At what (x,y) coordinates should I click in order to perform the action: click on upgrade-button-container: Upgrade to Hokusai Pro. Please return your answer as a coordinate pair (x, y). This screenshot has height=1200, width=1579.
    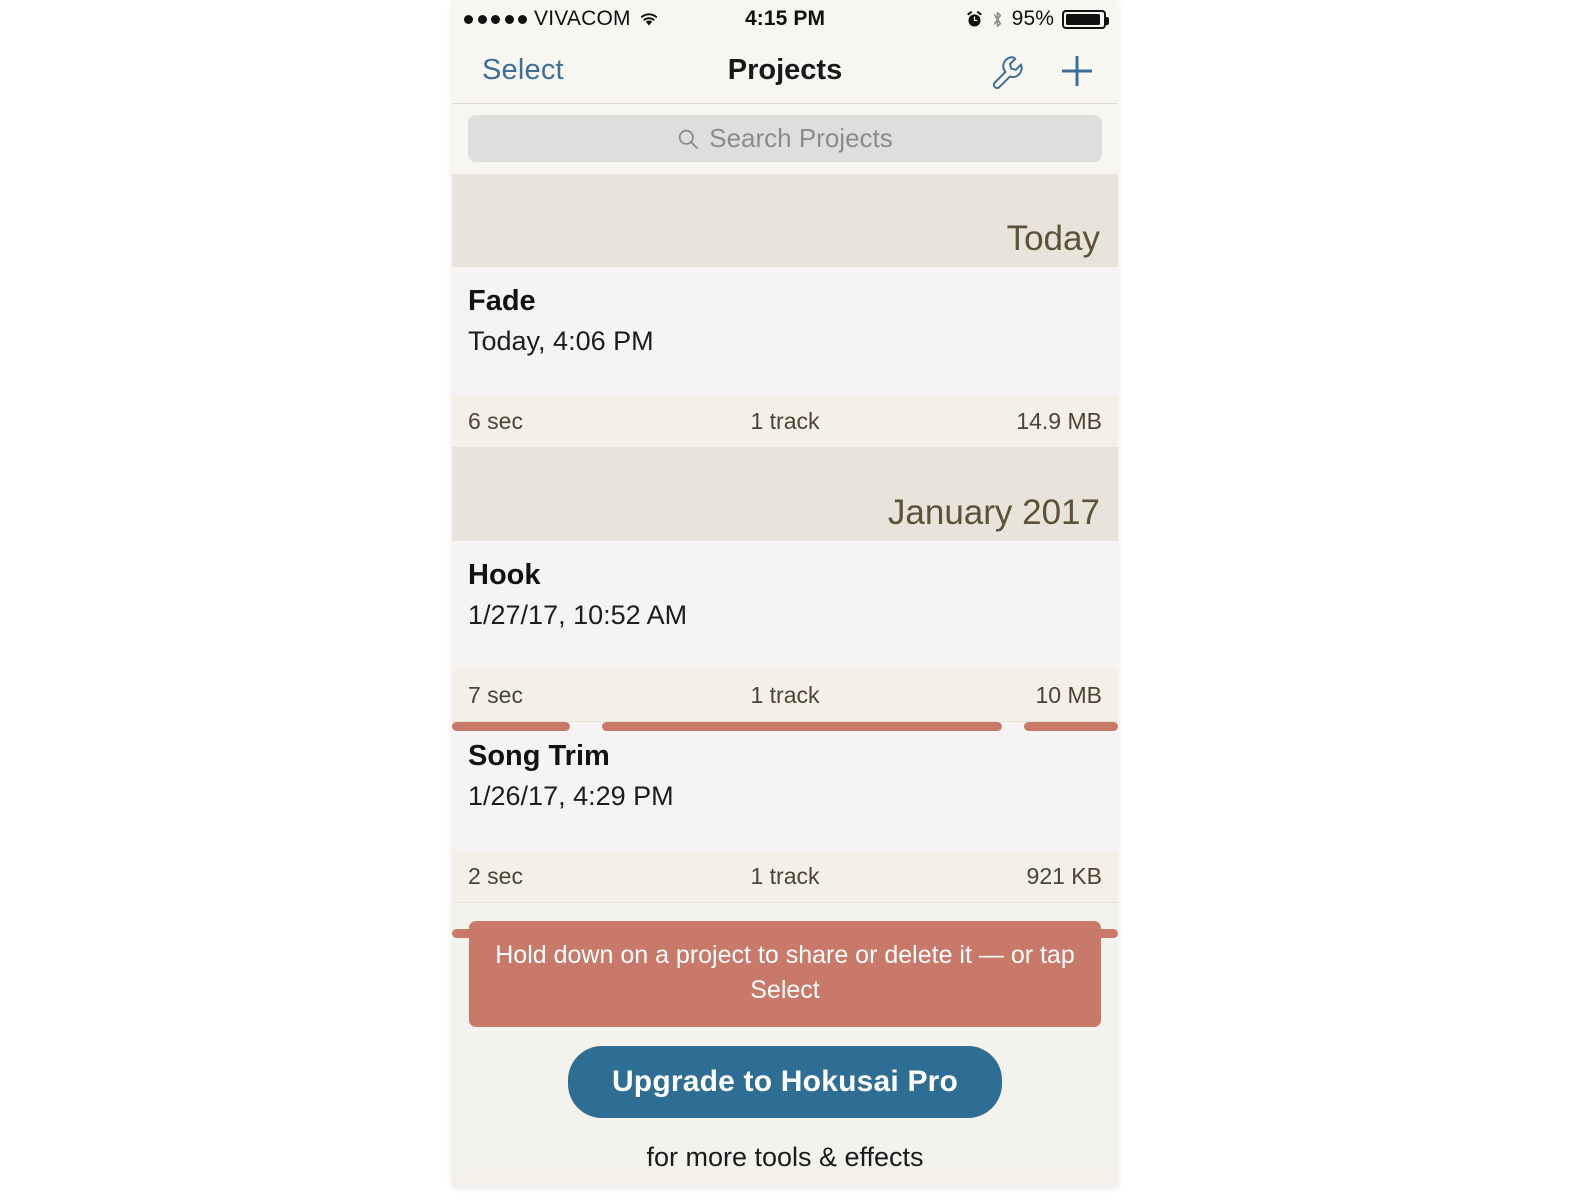
    Looking at the image, I should click on (785, 1082).